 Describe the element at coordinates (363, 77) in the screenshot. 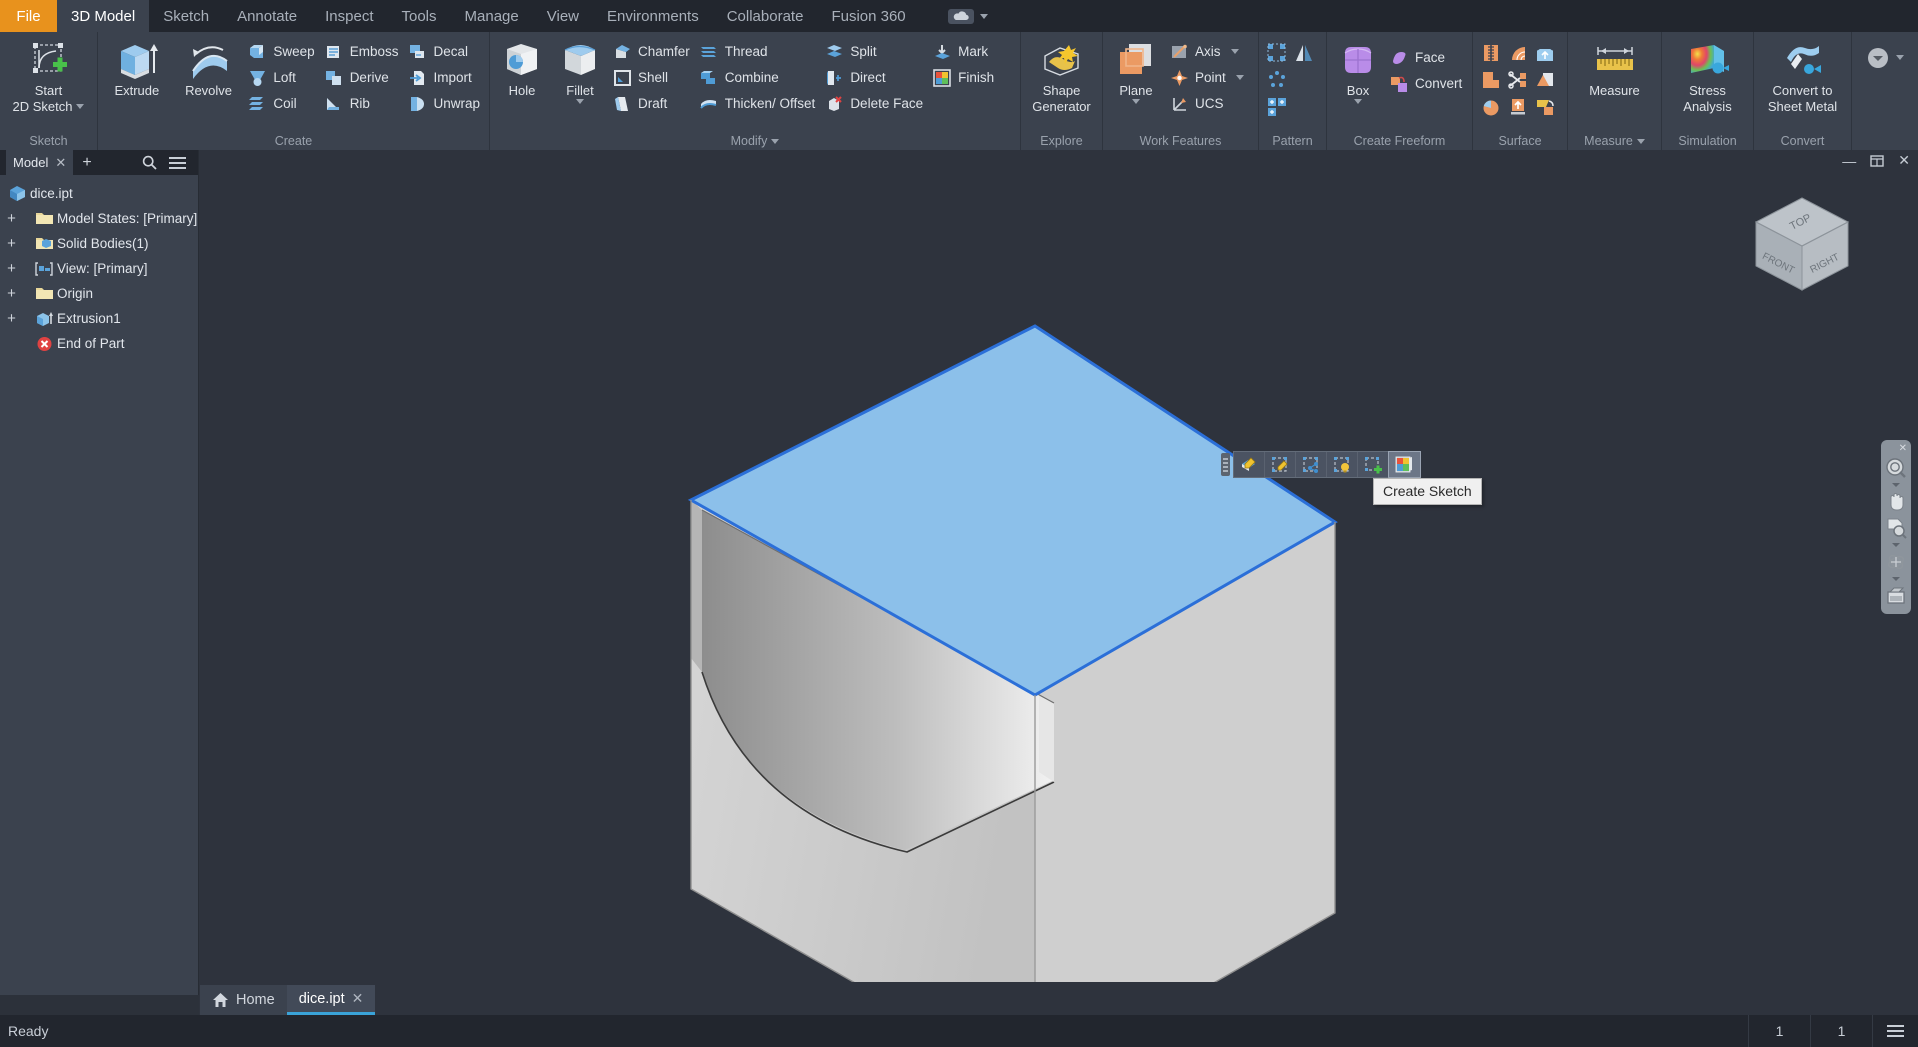

I see `derive-button: Derive` at that location.